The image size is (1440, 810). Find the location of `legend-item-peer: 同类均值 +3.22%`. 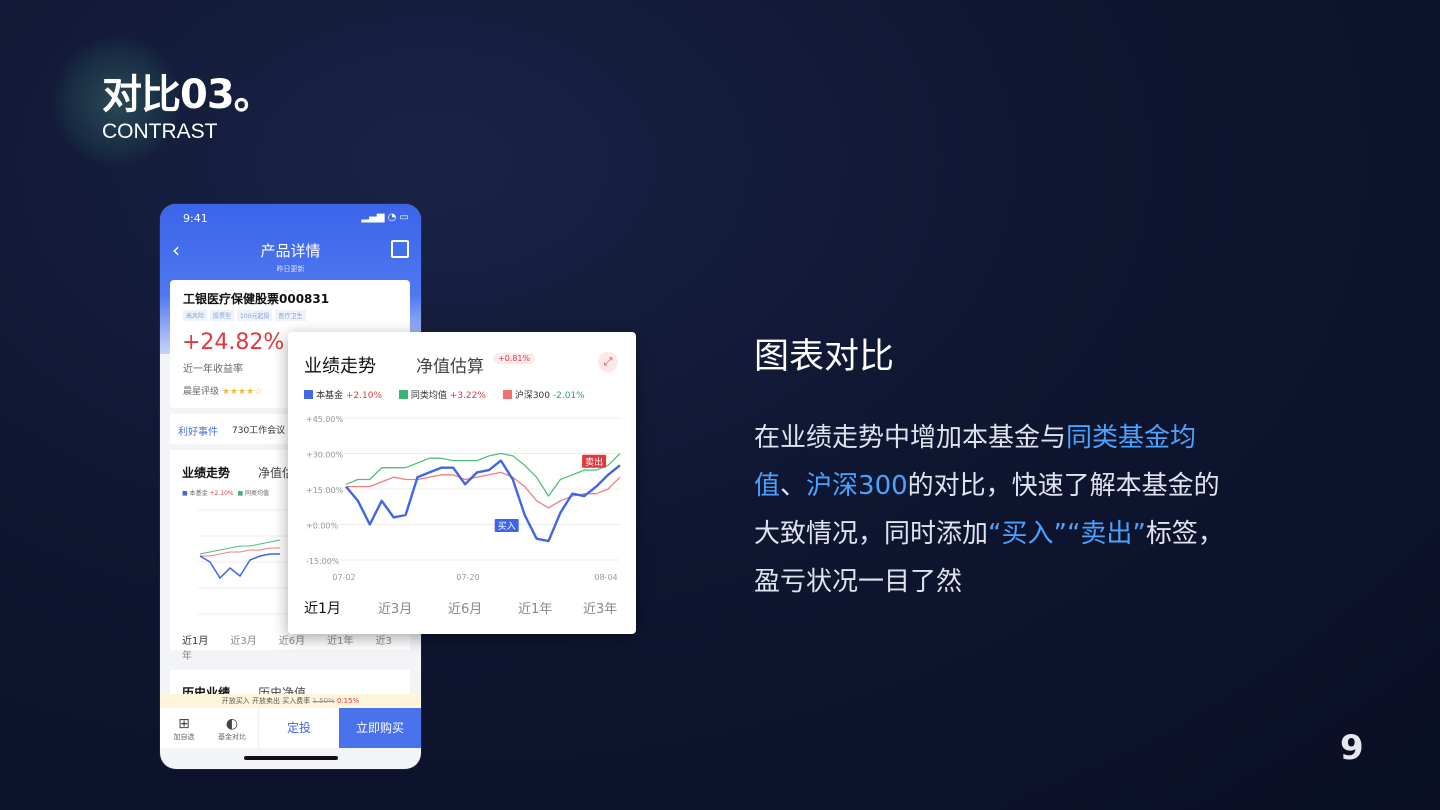

legend-item-peer: 同类均值 +3.22% is located at coordinates (442, 395).